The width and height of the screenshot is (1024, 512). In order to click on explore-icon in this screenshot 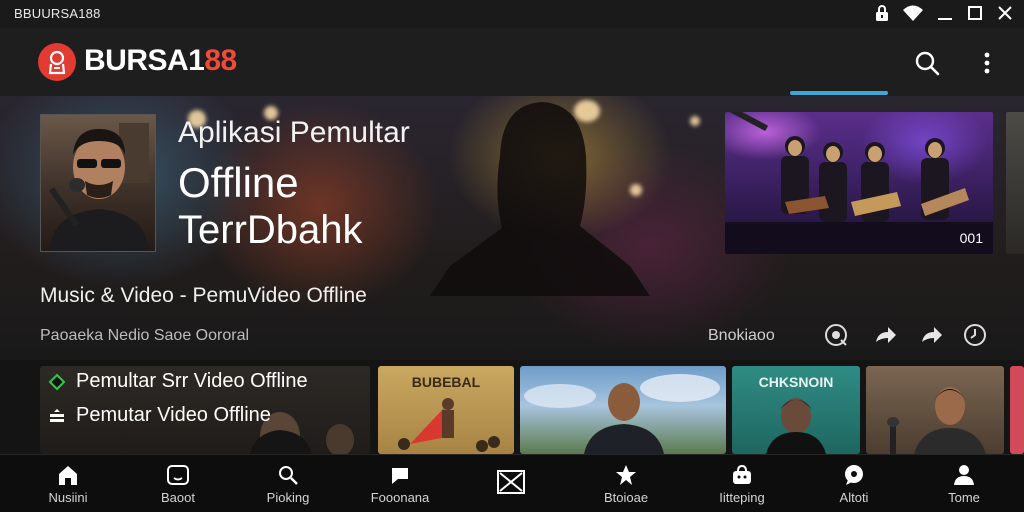, I will do `click(836, 335)`.